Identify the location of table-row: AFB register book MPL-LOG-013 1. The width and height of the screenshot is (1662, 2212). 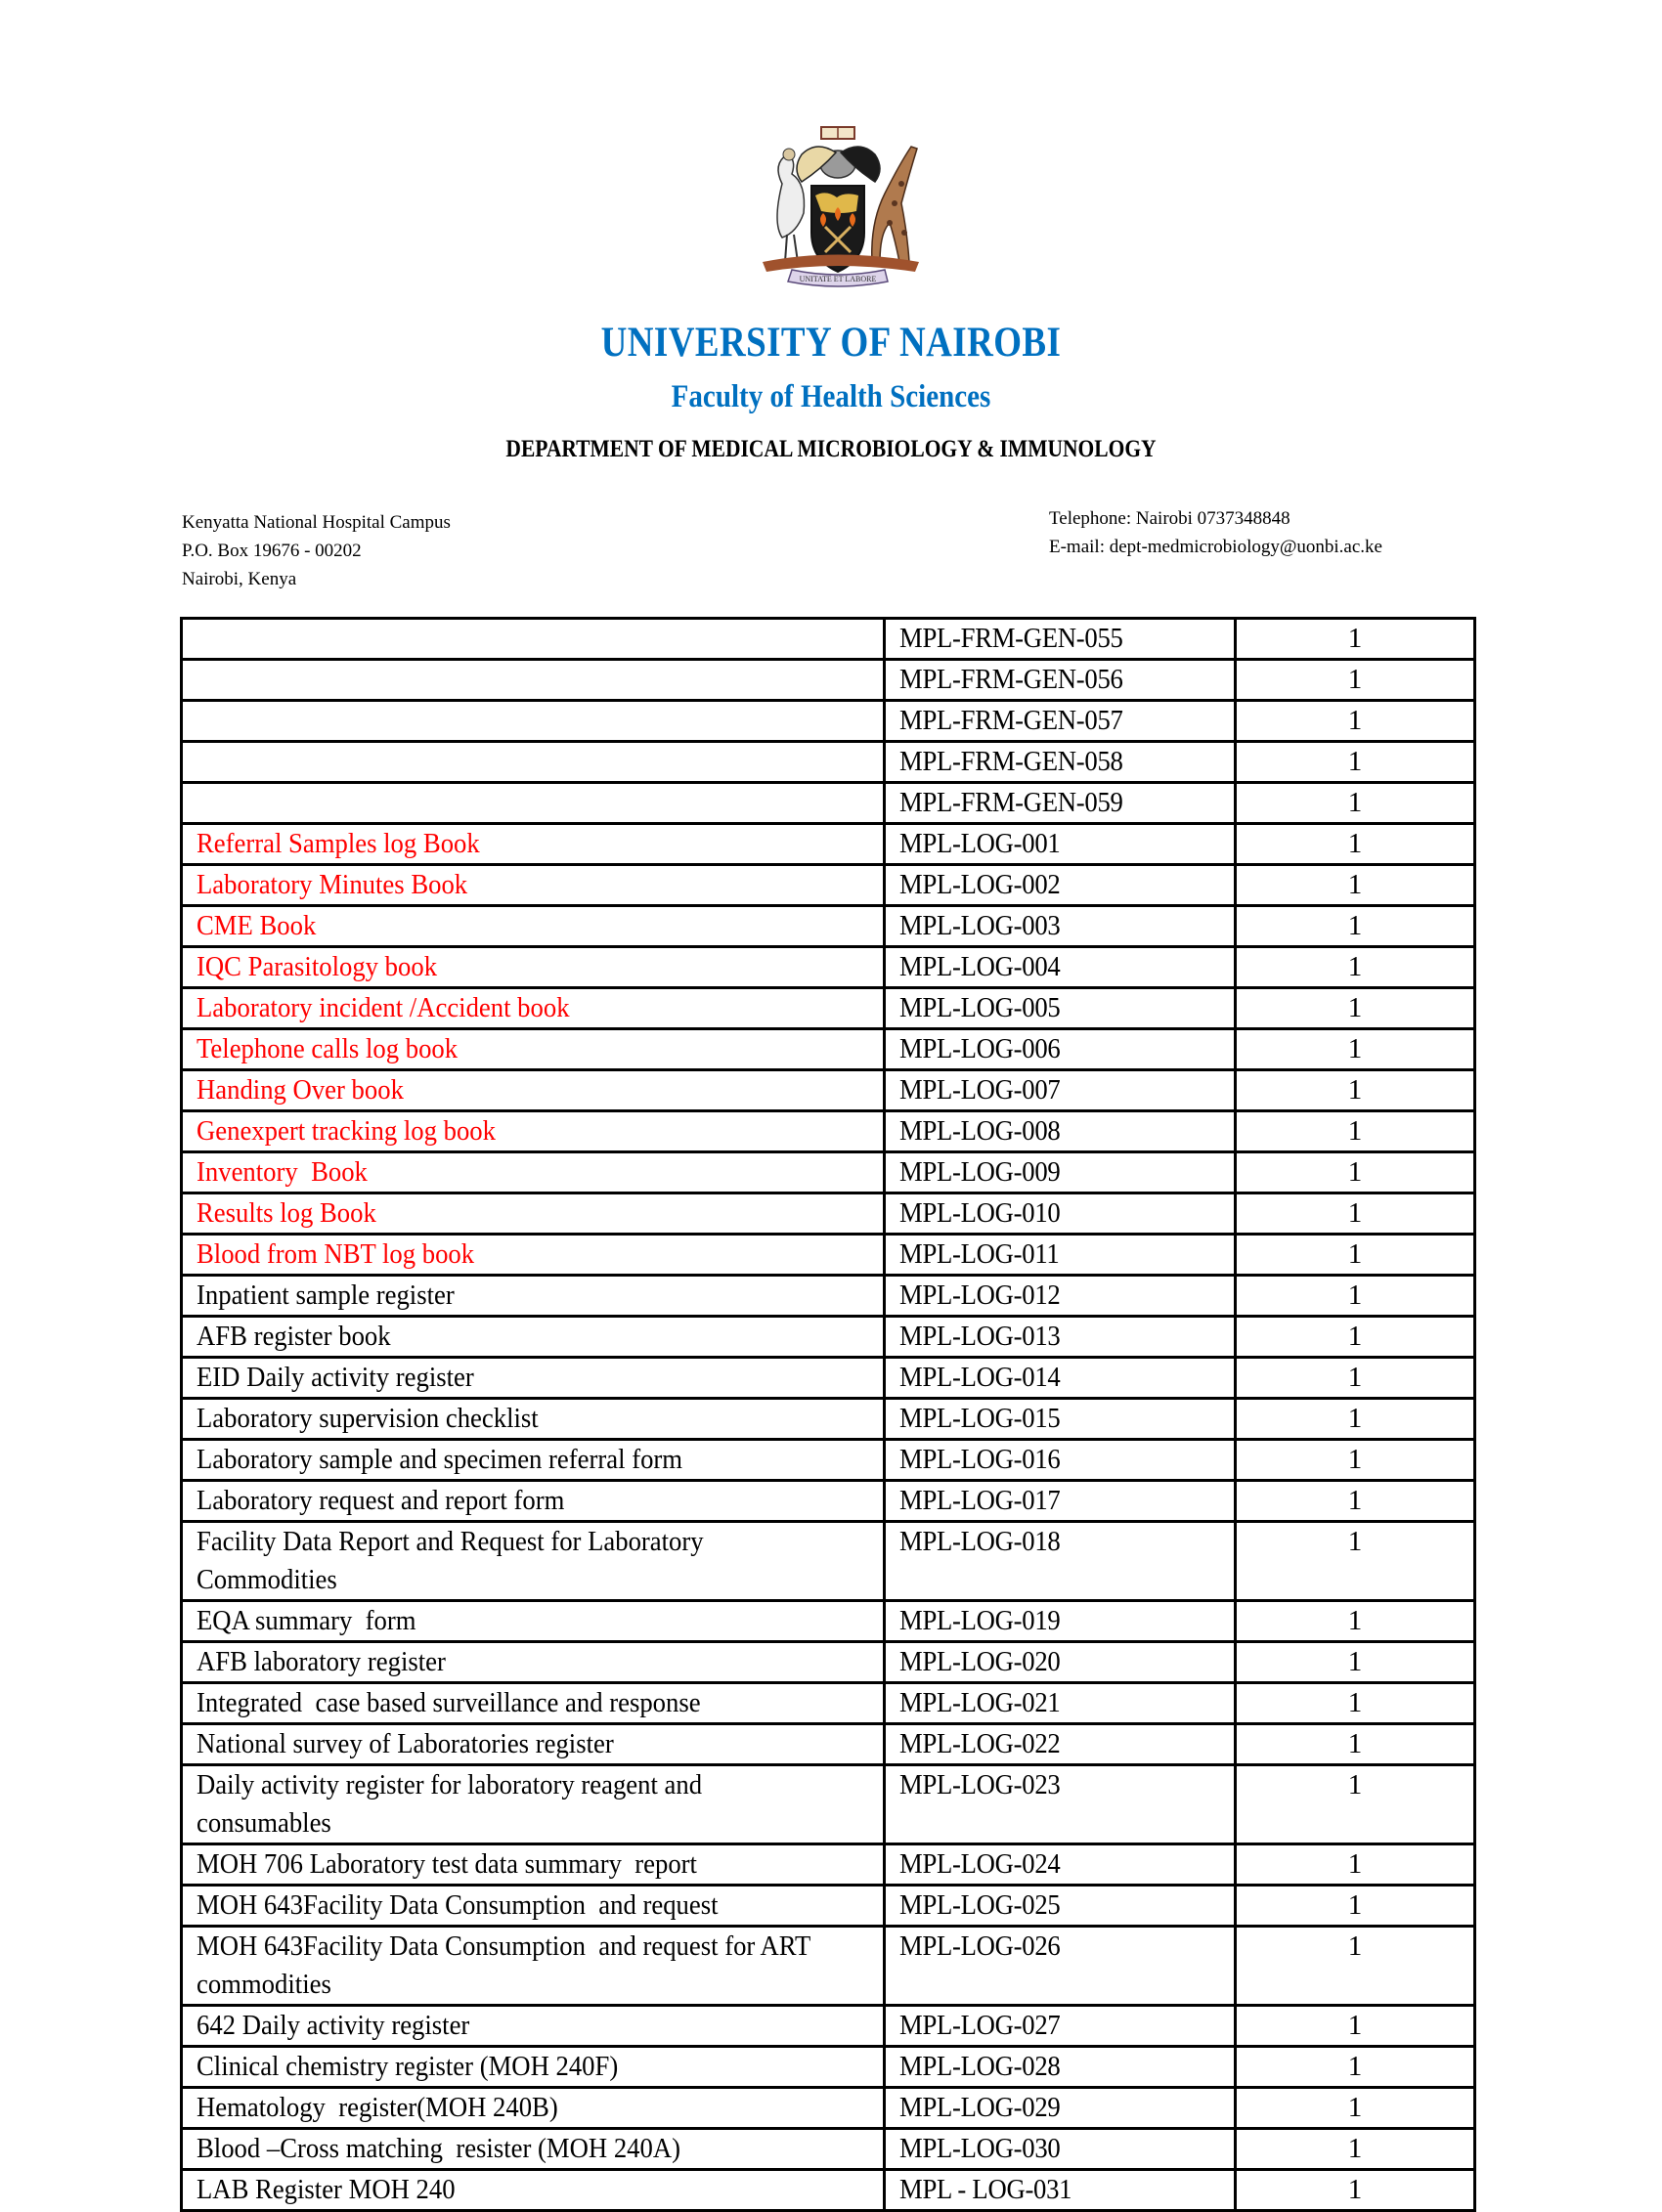
(828, 1337).